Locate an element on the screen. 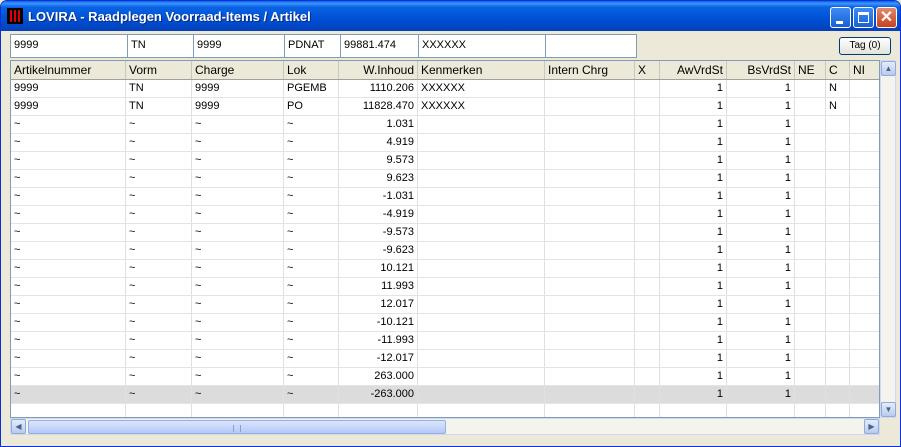 This screenshot has width=901, height=447. column-header-lok: Lok is located at coordinates (311, 70).